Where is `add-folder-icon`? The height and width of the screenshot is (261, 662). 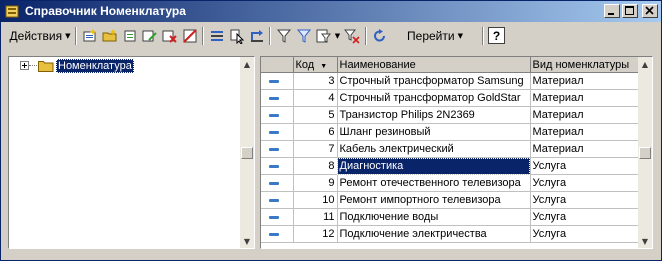 add-folder-icon is located at coordinates (109, 35).